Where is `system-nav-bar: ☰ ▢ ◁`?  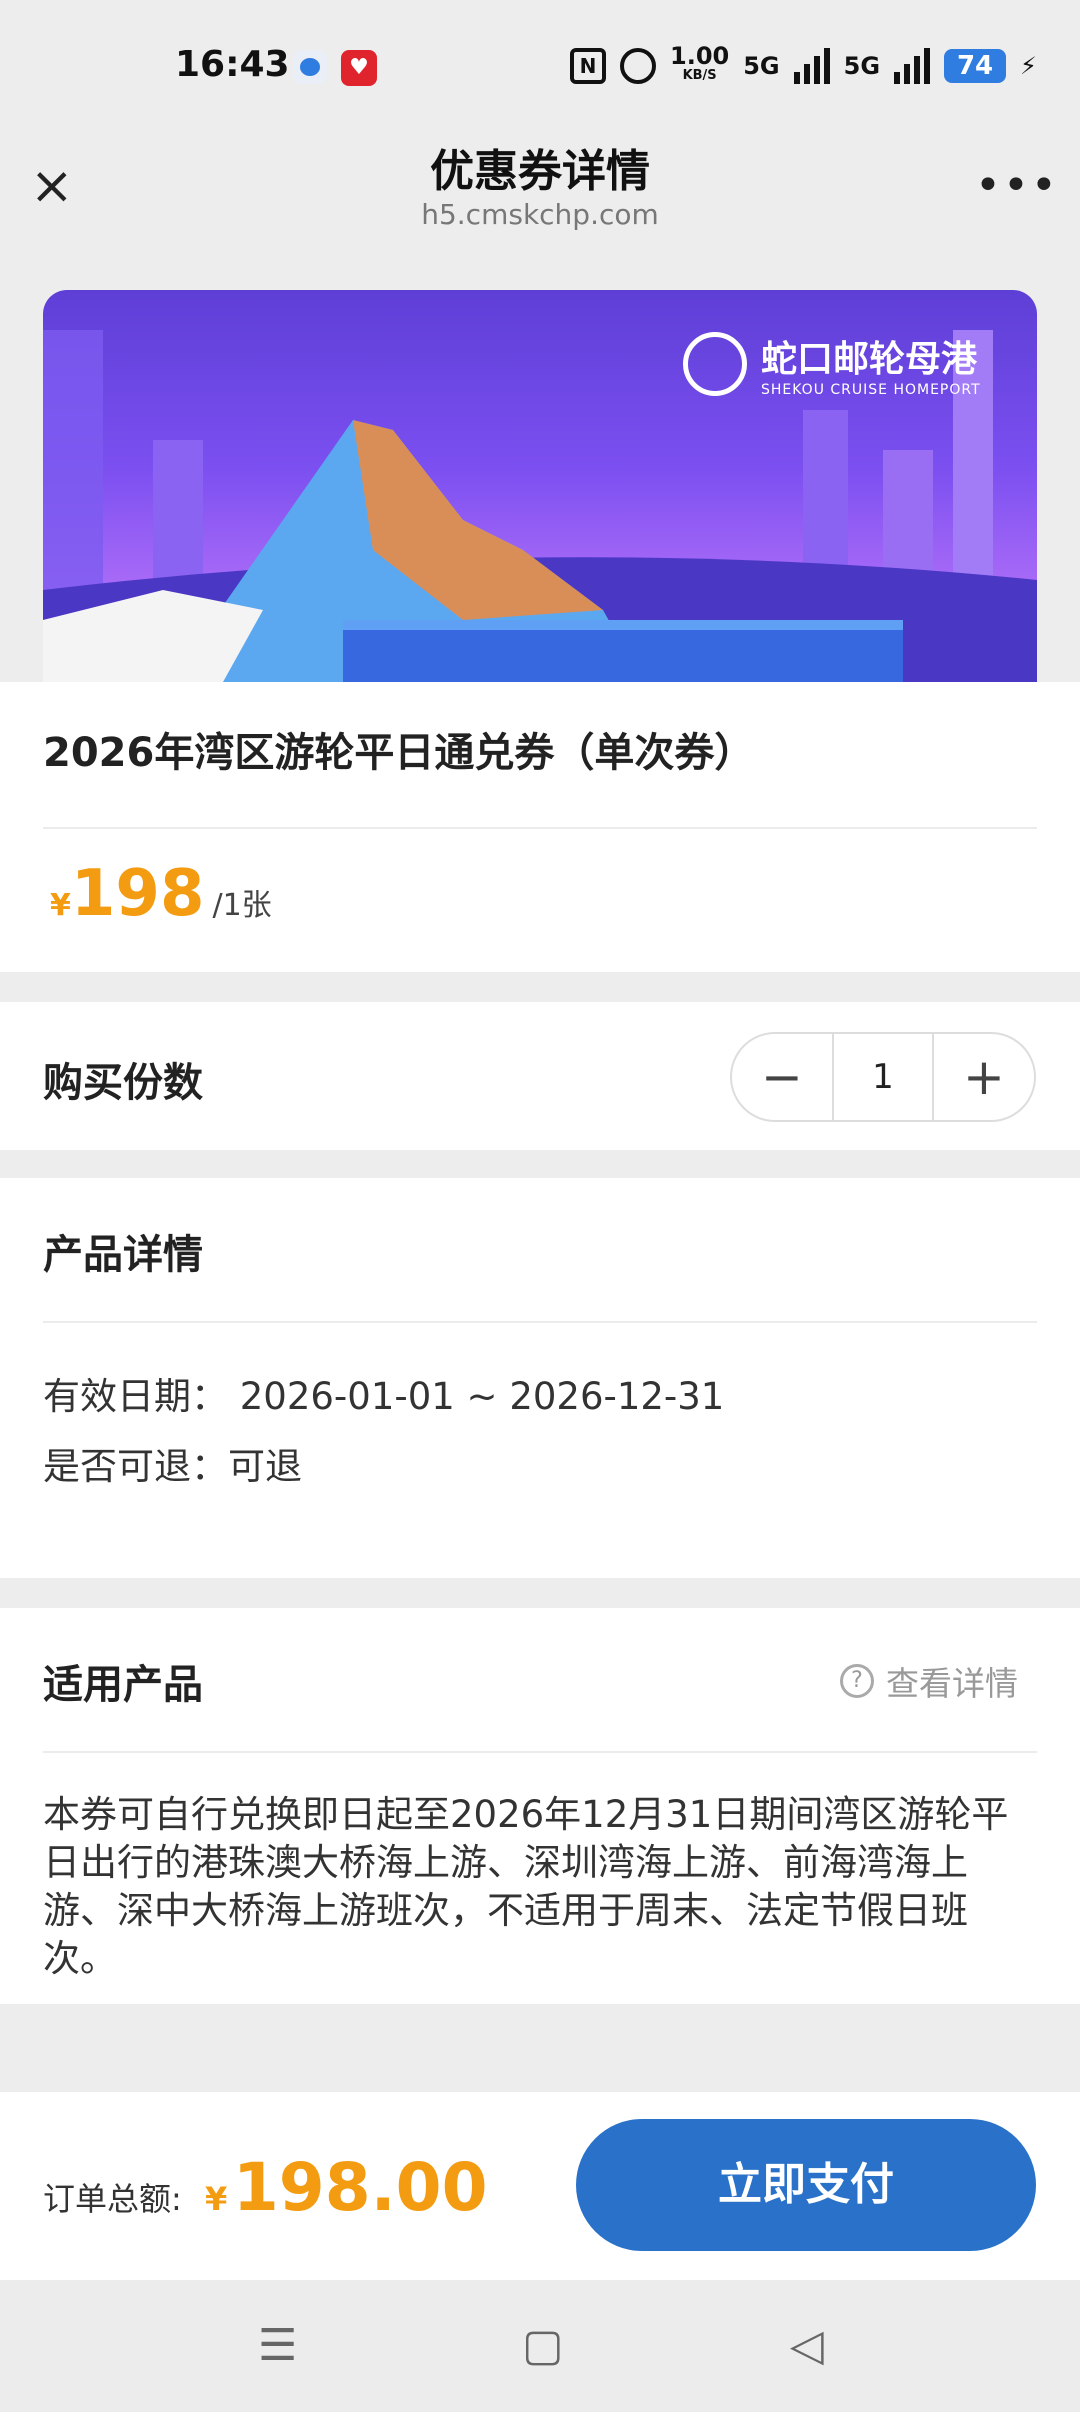 system-nav-bar: ☰ ▢ ◁ is located at coordinates (540, 2346).